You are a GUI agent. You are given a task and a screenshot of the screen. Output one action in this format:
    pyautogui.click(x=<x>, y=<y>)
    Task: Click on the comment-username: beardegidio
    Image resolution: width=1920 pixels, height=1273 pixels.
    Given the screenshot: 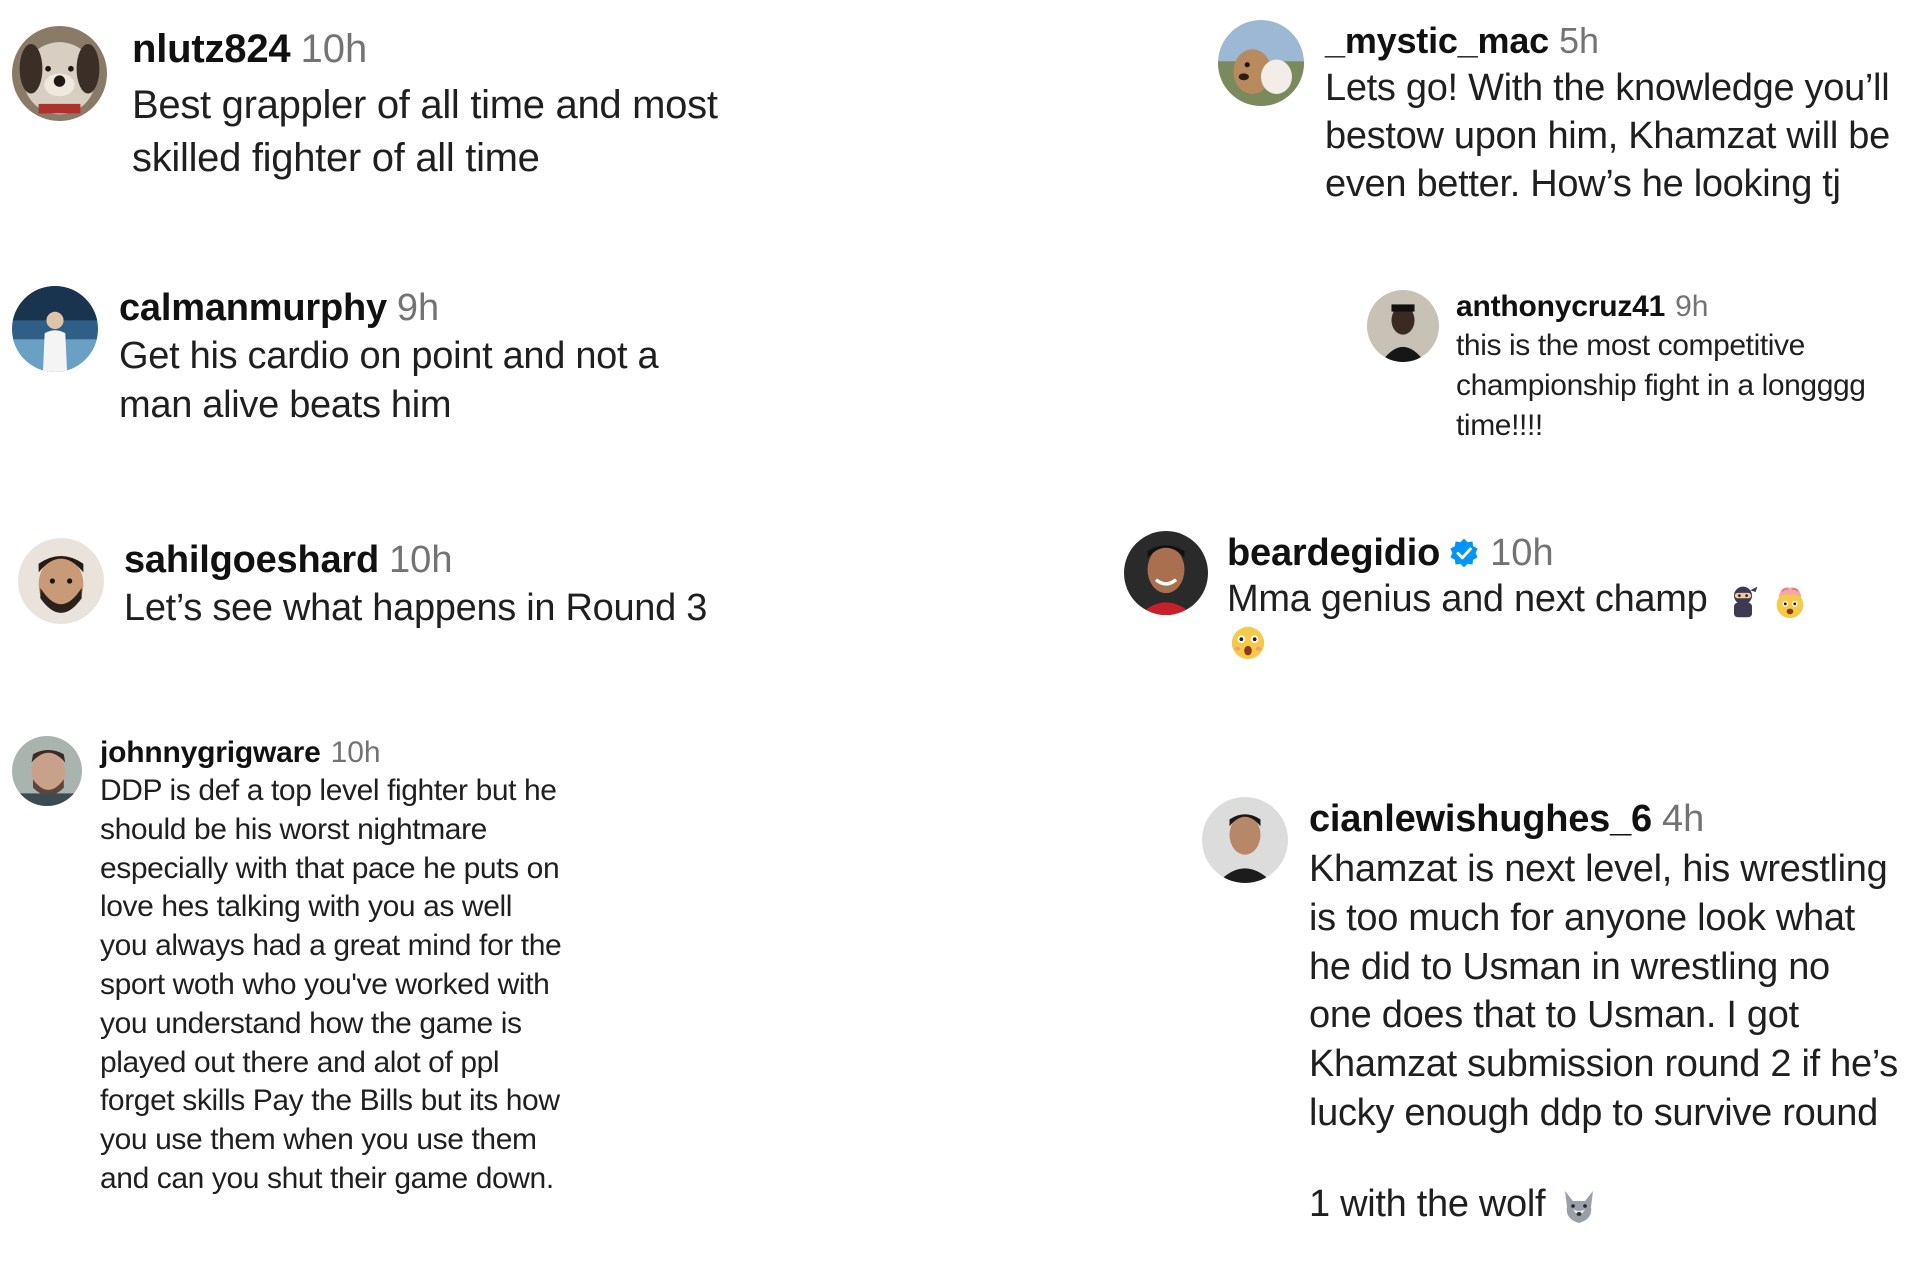 What is the action you would take?
    pyautogui.click(x=1333, y=553)
    